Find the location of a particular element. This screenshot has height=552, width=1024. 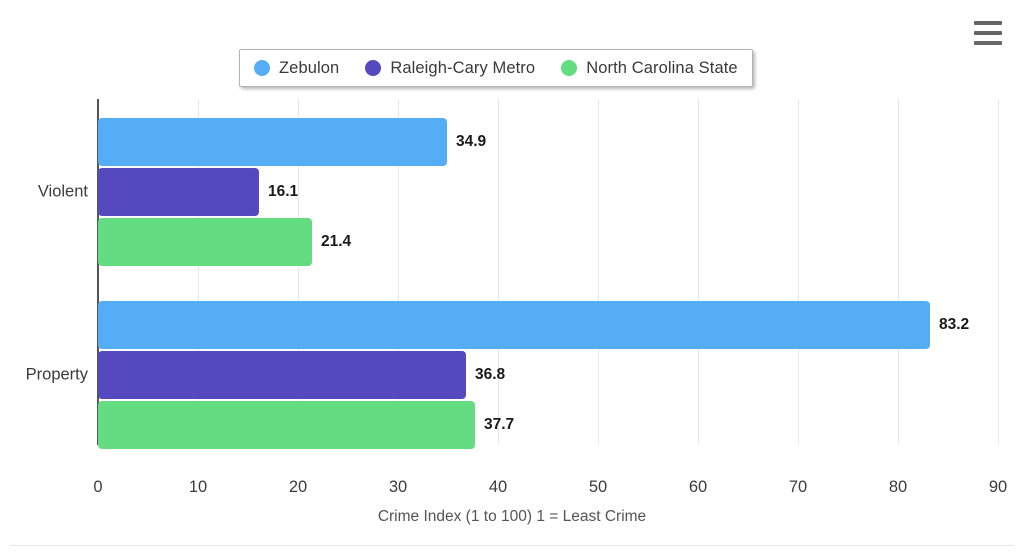

bar-value-label: 36.8 is located at coordinates (490, 374).